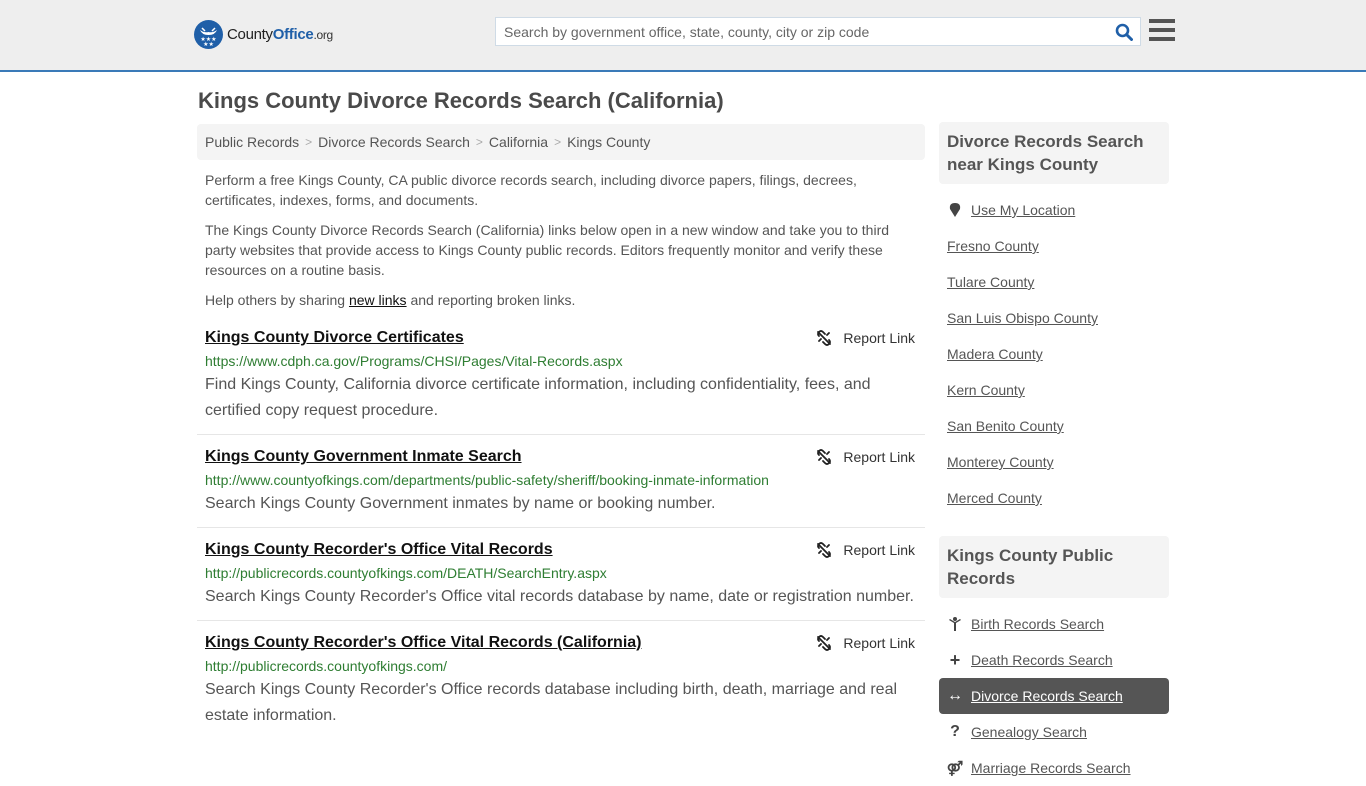 Image resolution: width=1366 pixels, height=786 pixels. I want to click on nearby-county-link: Merced County, so click(994, 498).